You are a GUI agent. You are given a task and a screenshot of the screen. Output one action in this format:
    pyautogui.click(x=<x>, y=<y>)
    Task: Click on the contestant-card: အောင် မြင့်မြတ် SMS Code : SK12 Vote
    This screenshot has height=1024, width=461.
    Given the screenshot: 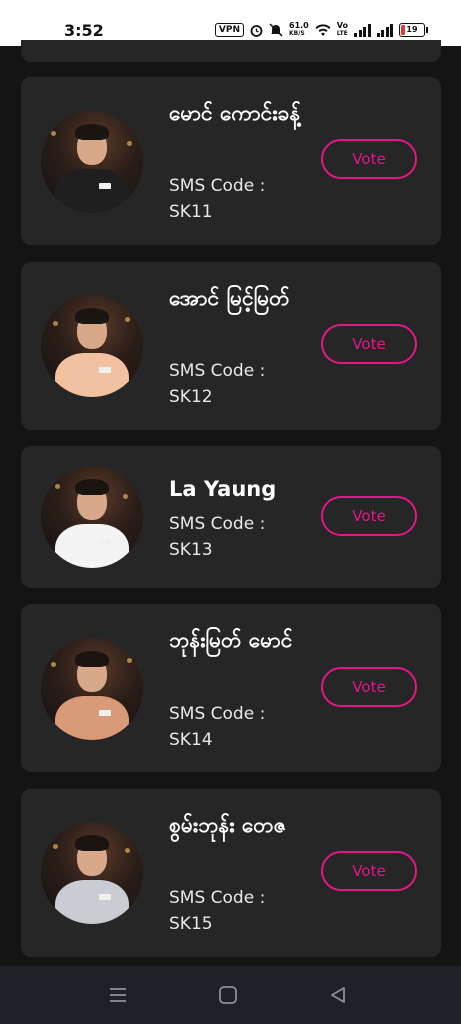 What is the action you would take?
    pyautogui.click(x=231, y=346)
    